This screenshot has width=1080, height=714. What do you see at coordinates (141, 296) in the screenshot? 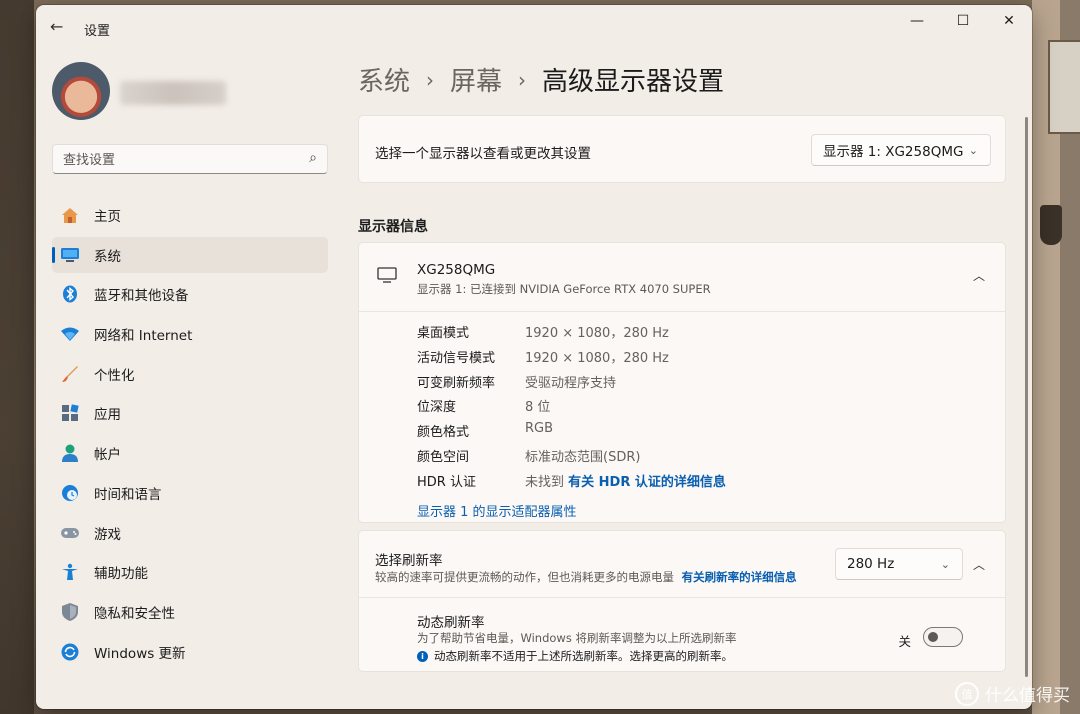
I see `sidebar-item-label: 蓝牙和其他设备` at bounding box center [141, 296].